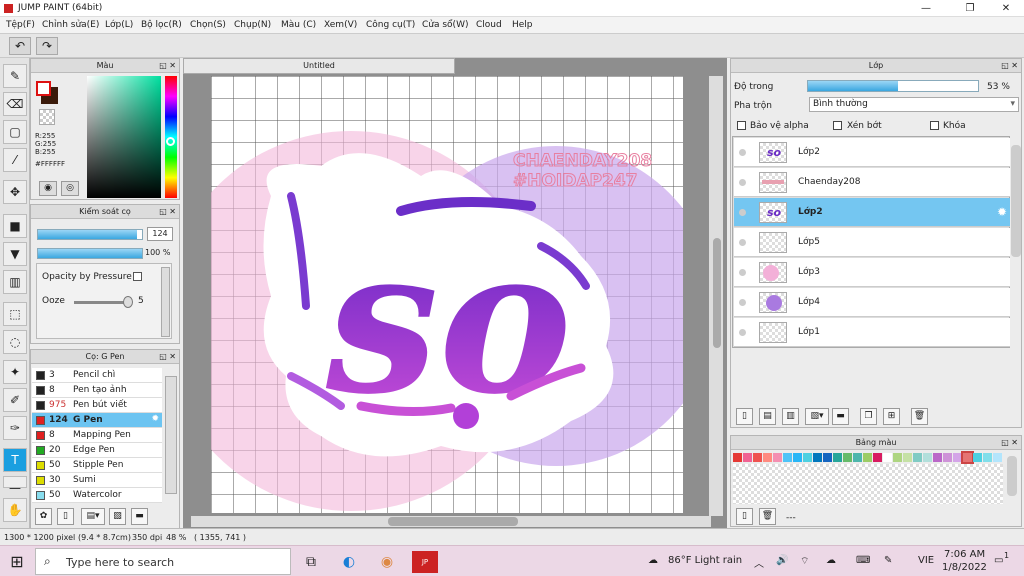  I want to click on brush-item: 8 Mapping Pen, so click(97, 435).